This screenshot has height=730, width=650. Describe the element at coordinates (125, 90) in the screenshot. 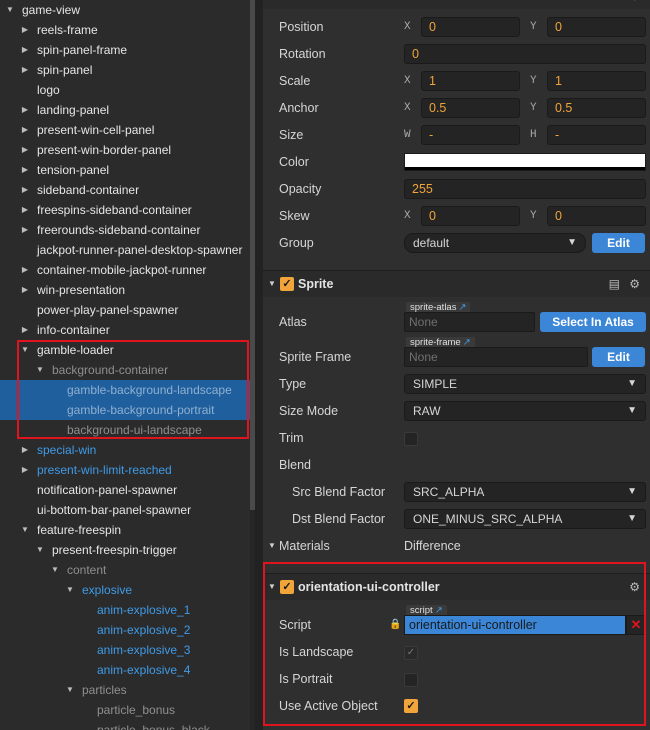

I see `hierarchy-item: logo` at that location.